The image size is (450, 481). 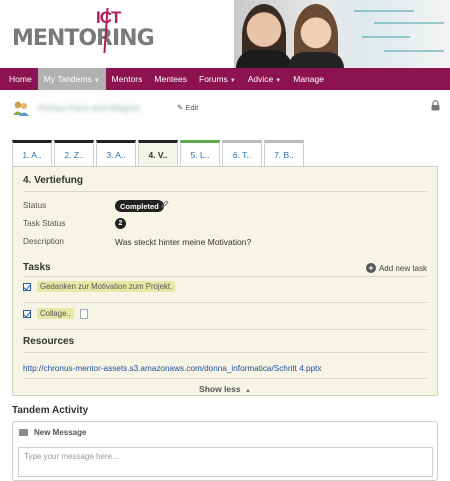 I want to click on task-item: Gedanken zur Motivation zum Projekt., so click(x=99, y=286).